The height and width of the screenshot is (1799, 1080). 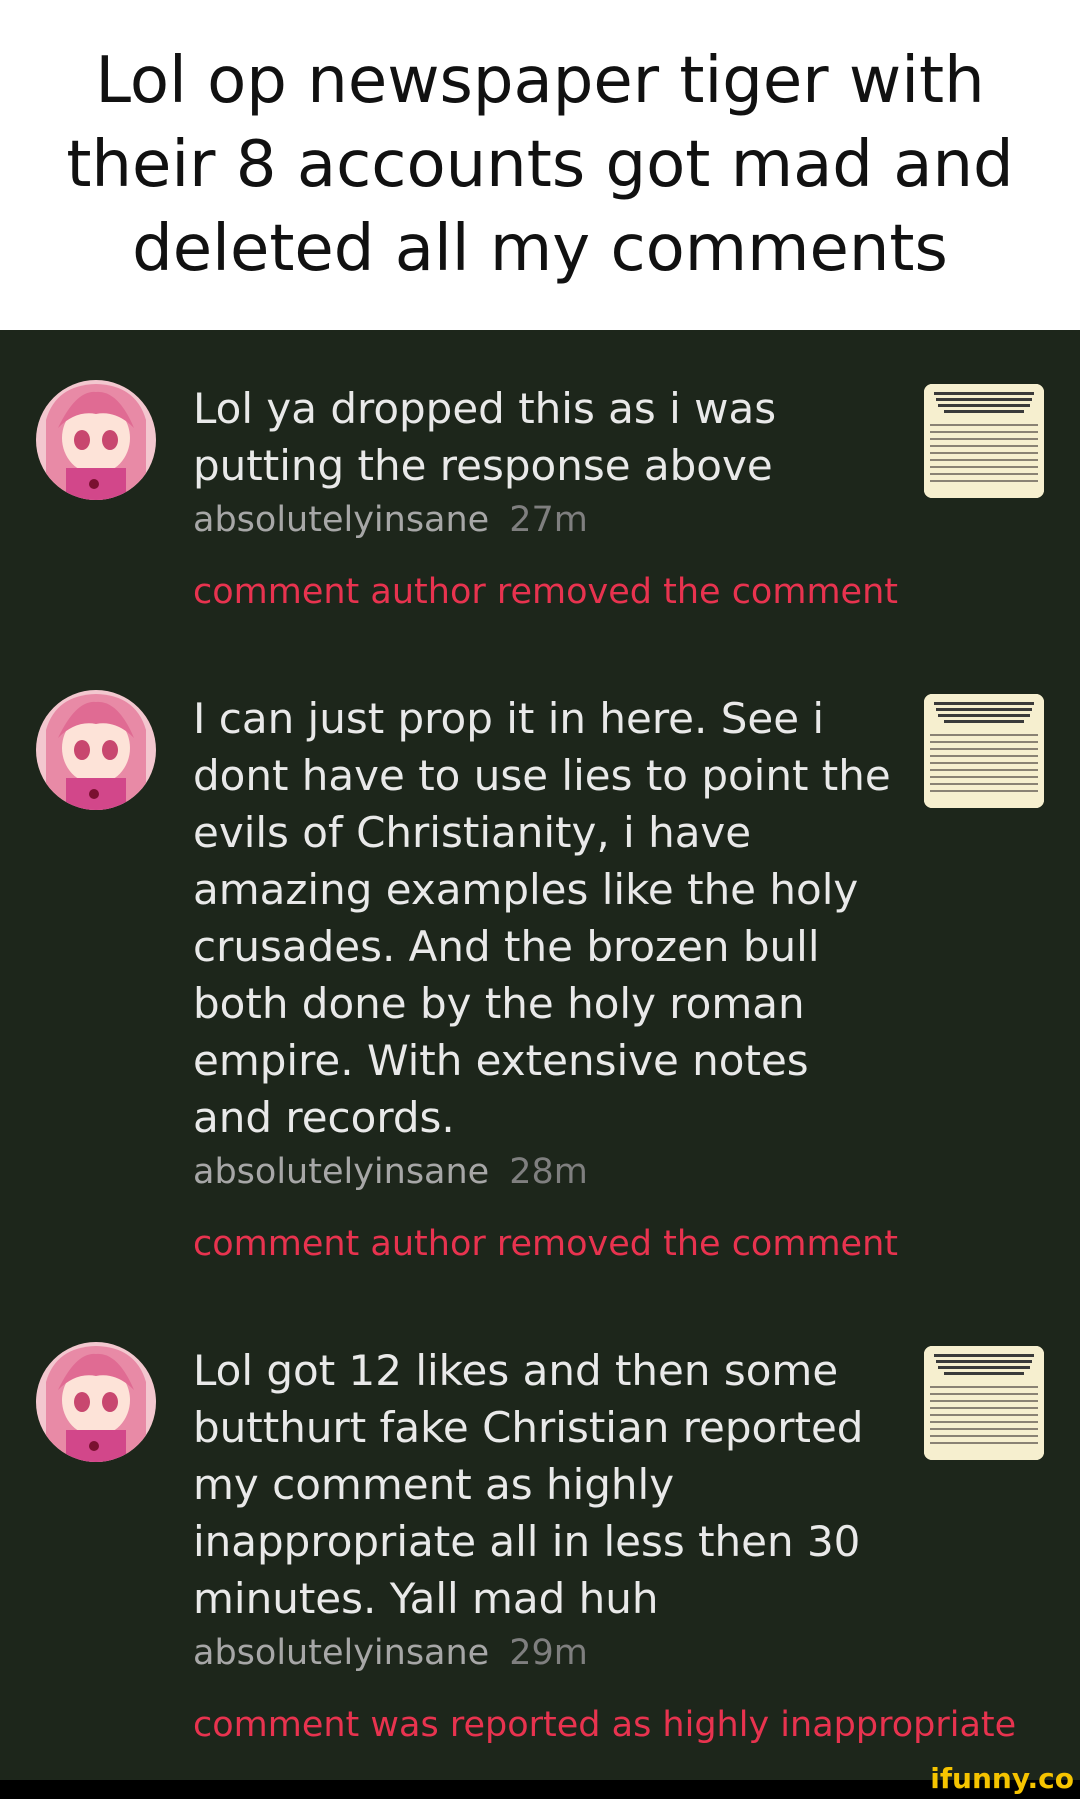 I want to click on comment-time: 29m, so click(x=548, y=1653).